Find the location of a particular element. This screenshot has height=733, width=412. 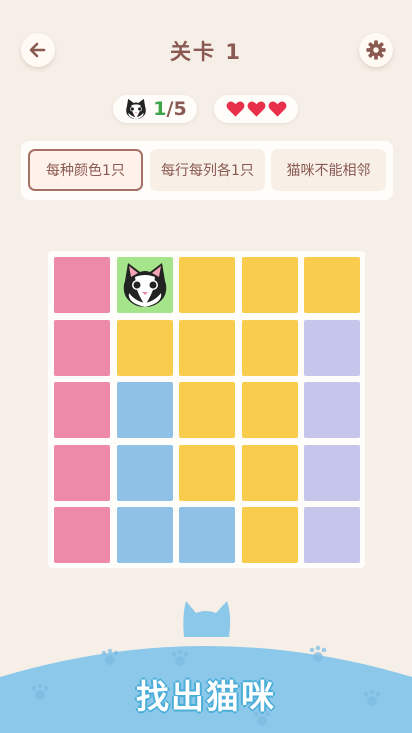

gear-icon is located at coordinates (376, 50).